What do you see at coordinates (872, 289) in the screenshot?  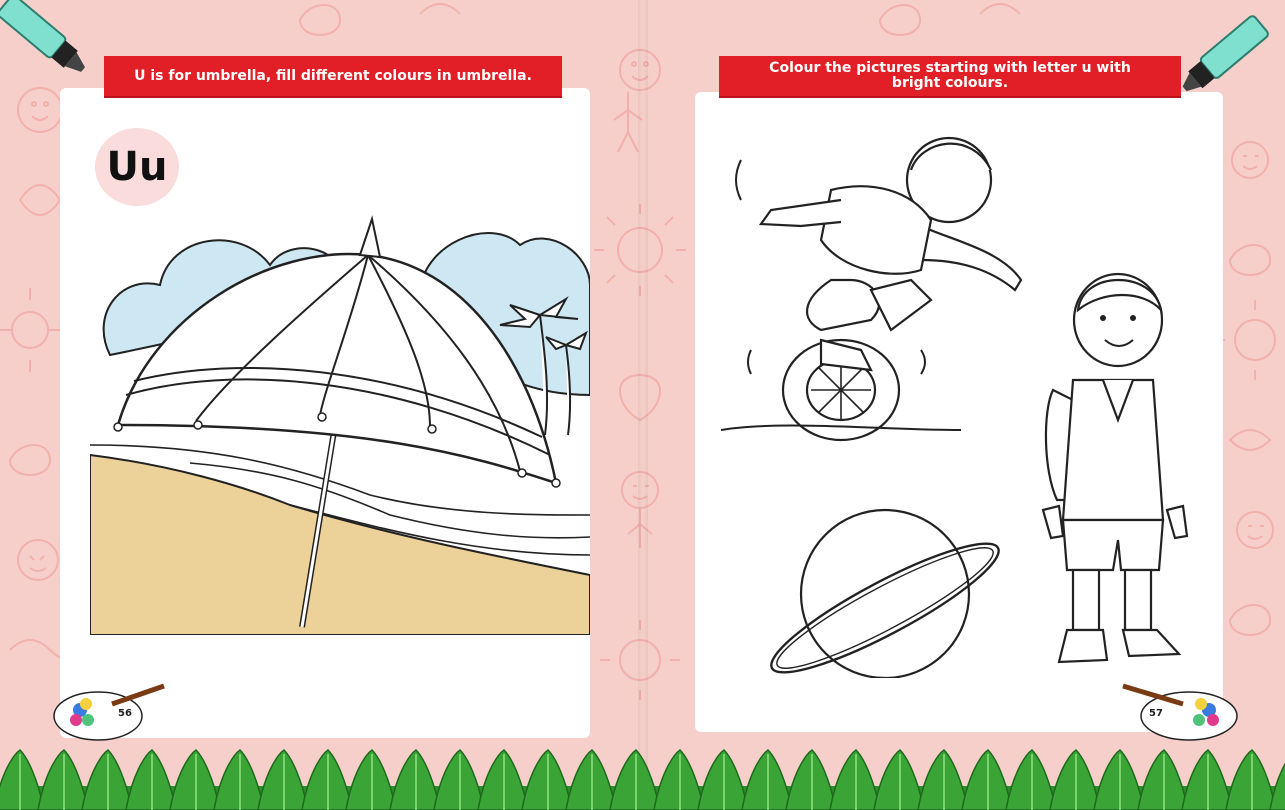 I see `unicycle-boy-illustration` at bounding box center [872, 289].